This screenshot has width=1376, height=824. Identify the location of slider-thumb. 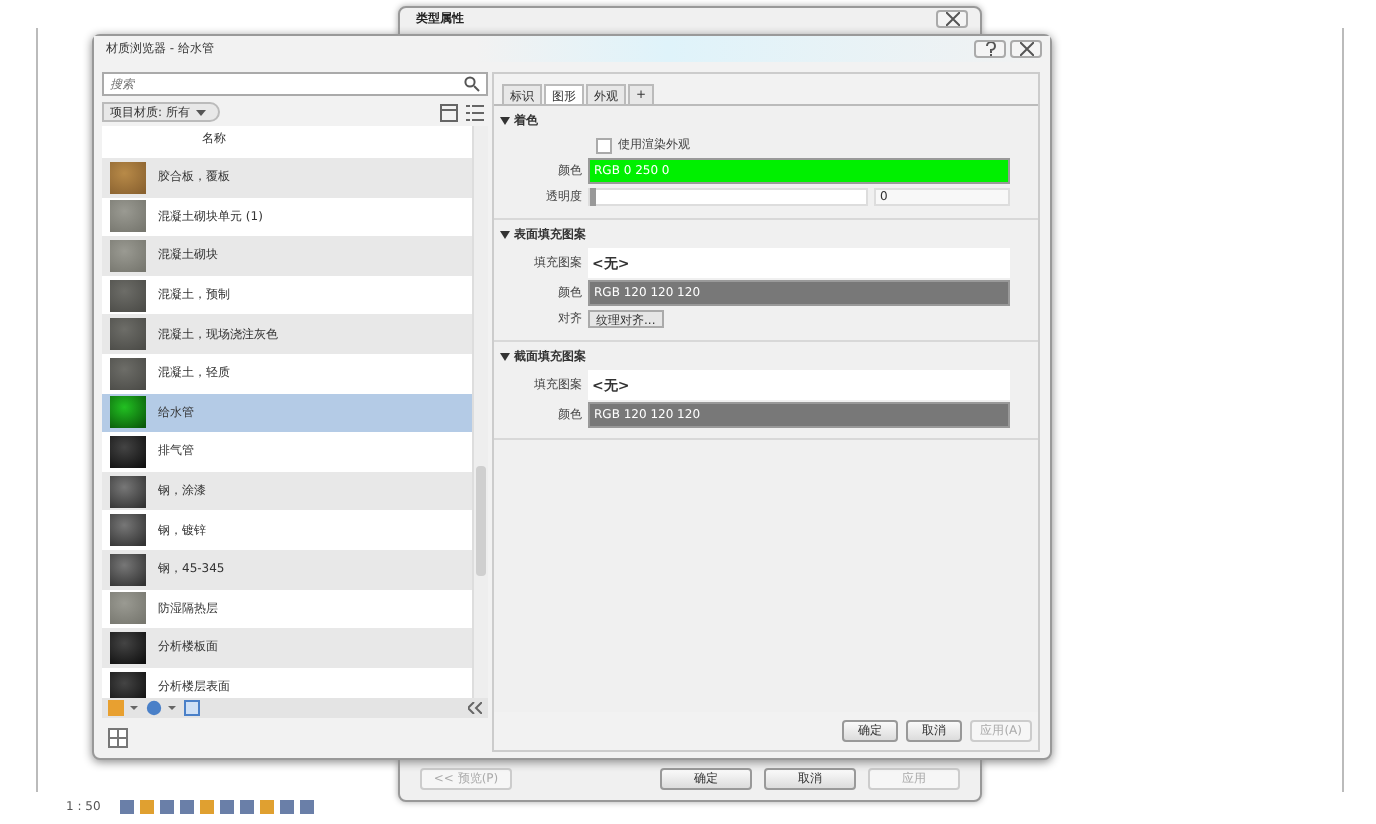
(593, 197).